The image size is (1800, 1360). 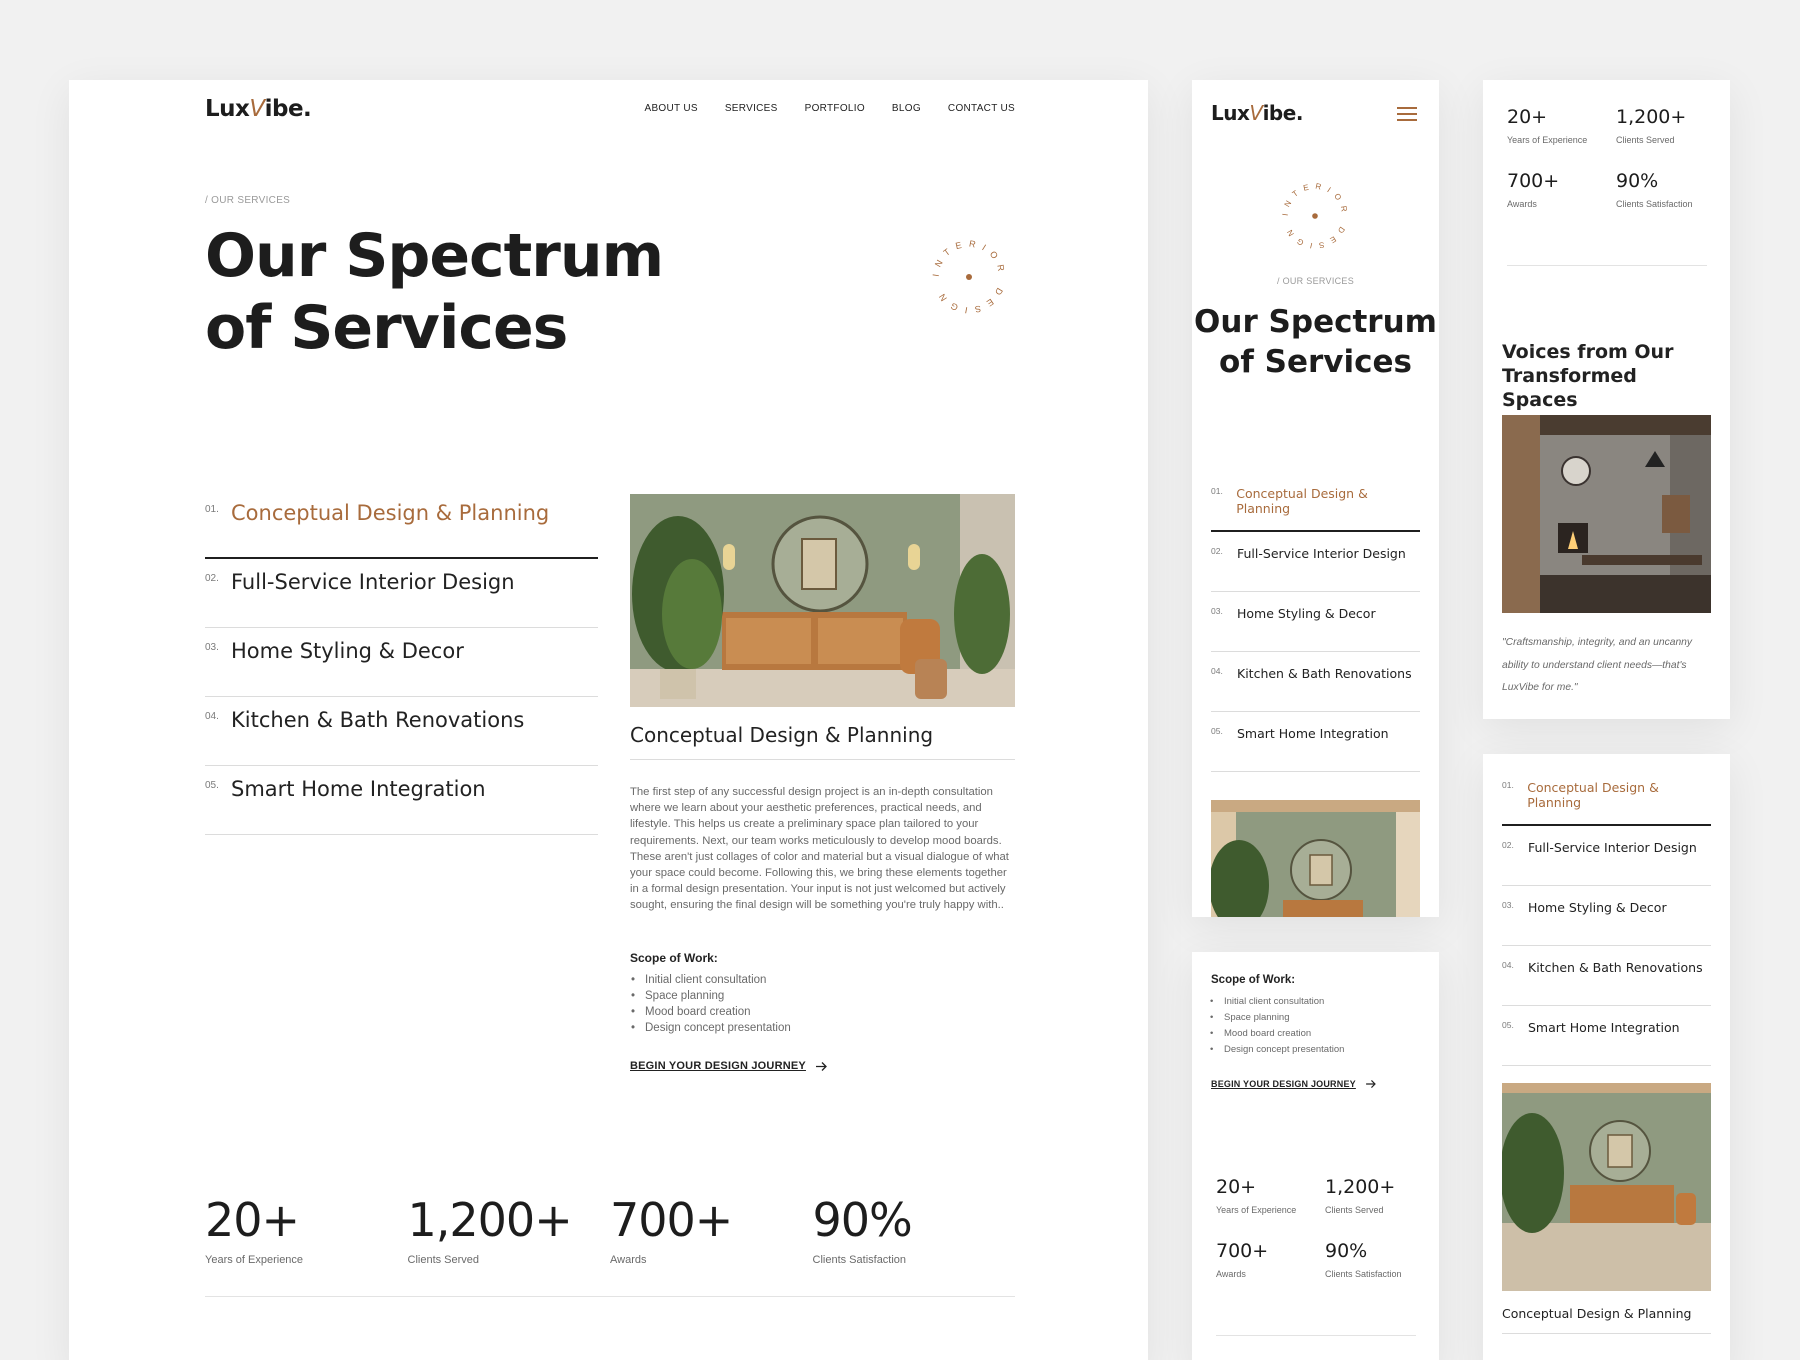 What do you see at coordinates (835, 108) in the screenshot?
I see `nav-portfolio: PORTFOLIO` at bounding box center [835, 108].